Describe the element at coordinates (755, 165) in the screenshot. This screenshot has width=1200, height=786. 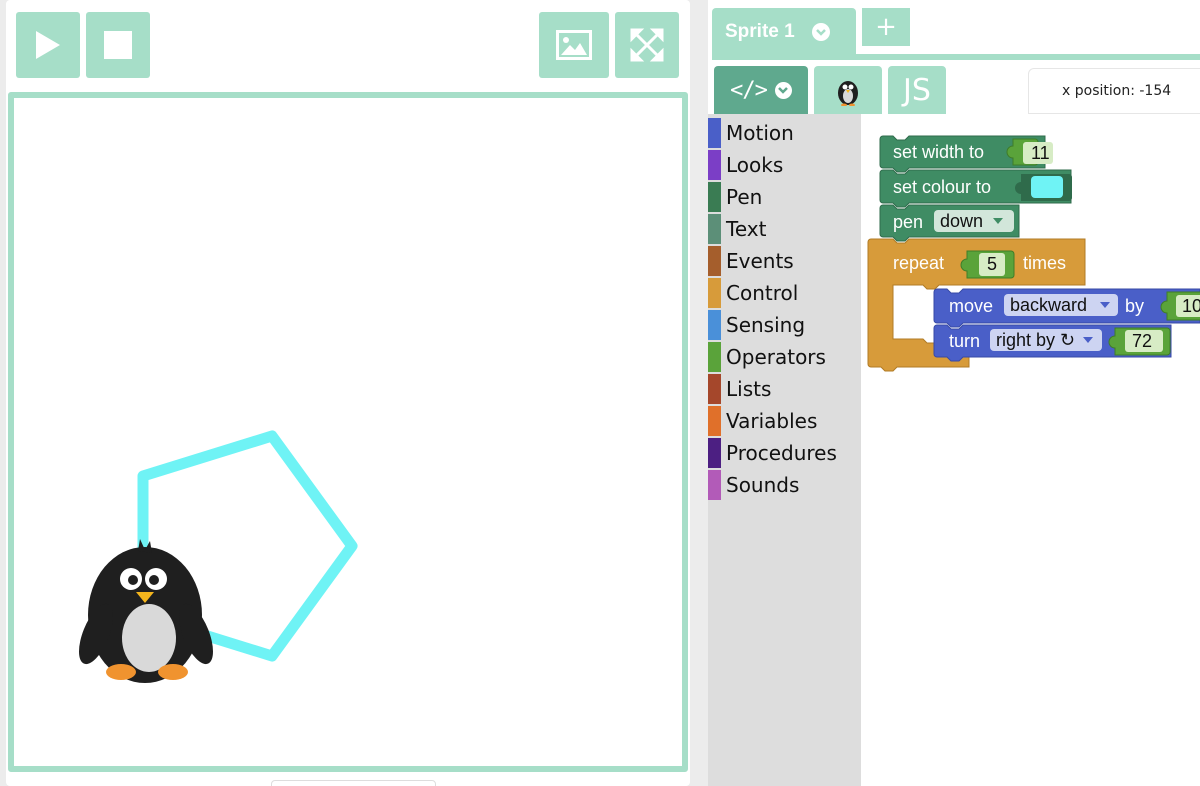
I see `category-label: Looks` at that location.